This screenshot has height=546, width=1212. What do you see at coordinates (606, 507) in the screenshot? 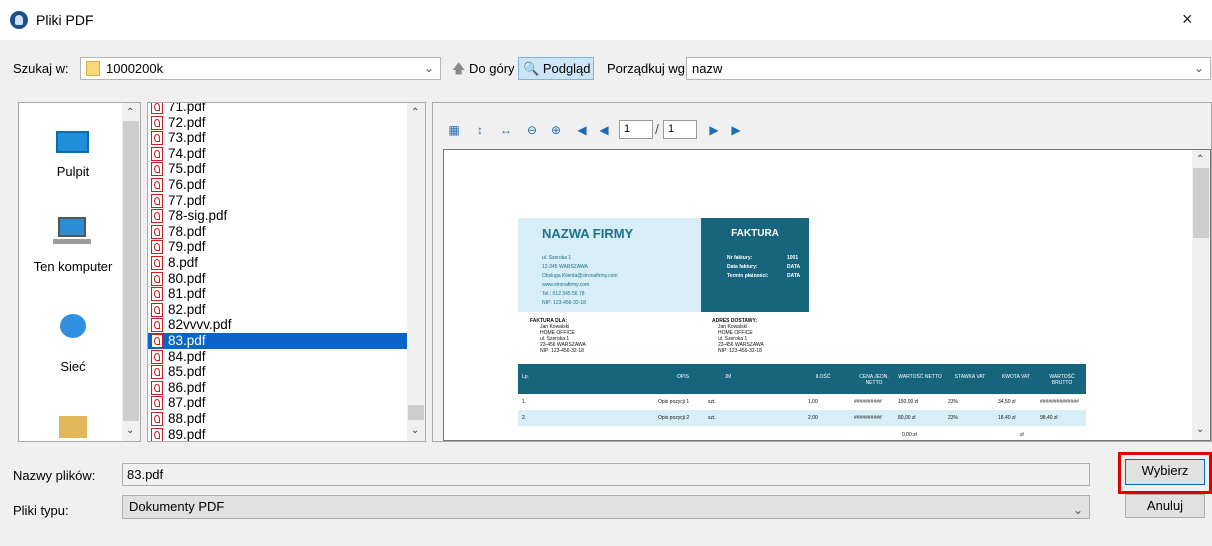
I see `filetype-select: Dokumenty PDF ⌄` at bounding box center [606, 507].